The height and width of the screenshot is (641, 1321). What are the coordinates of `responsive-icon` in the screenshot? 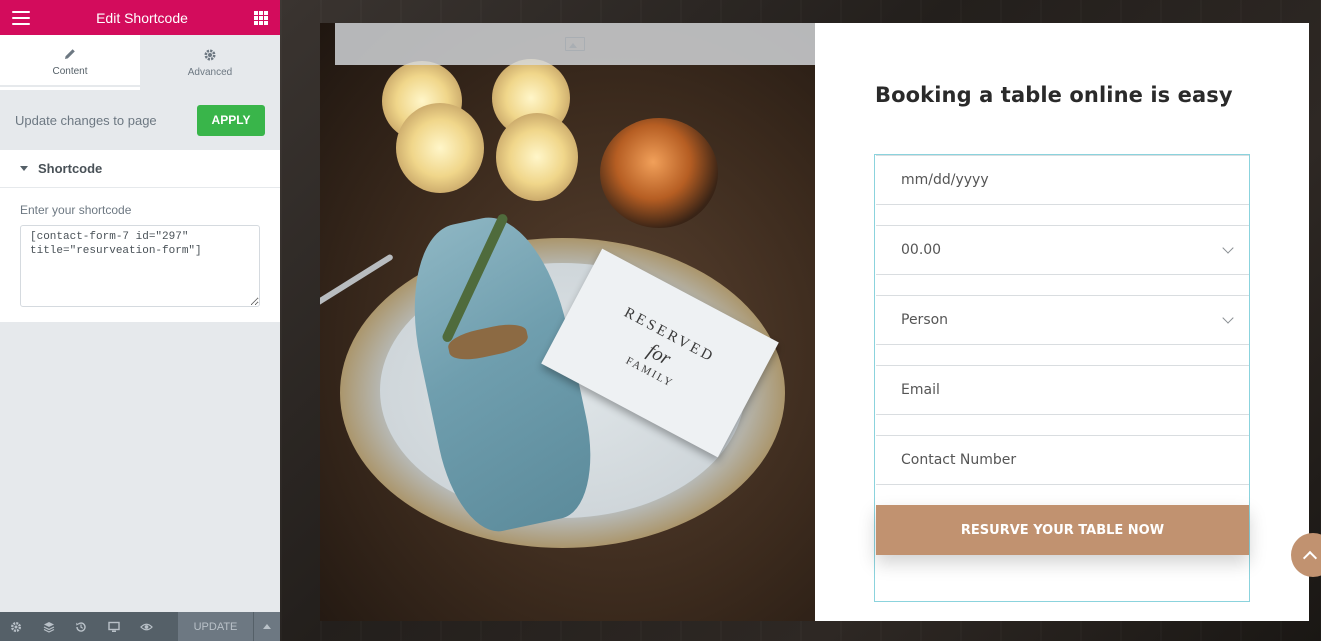 It's located at (114, 626).